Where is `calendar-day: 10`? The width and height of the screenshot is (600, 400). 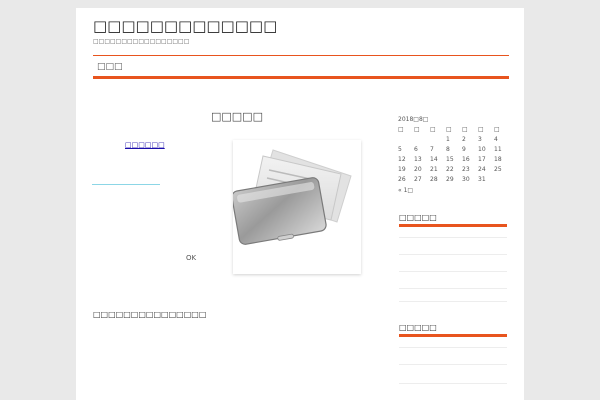 calendar-day: 10 is located at coordinates (482, 149).